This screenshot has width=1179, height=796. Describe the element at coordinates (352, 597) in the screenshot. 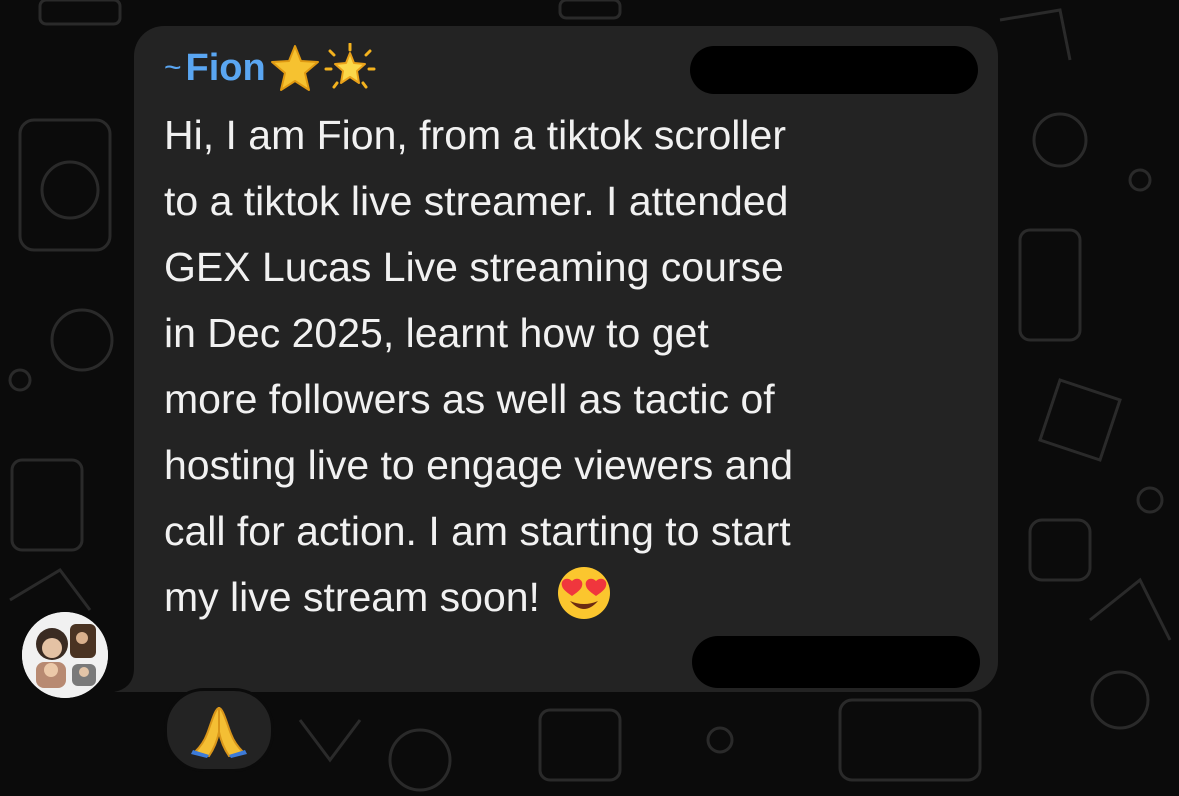

I see `message-line: my live stream soon!` at that location.